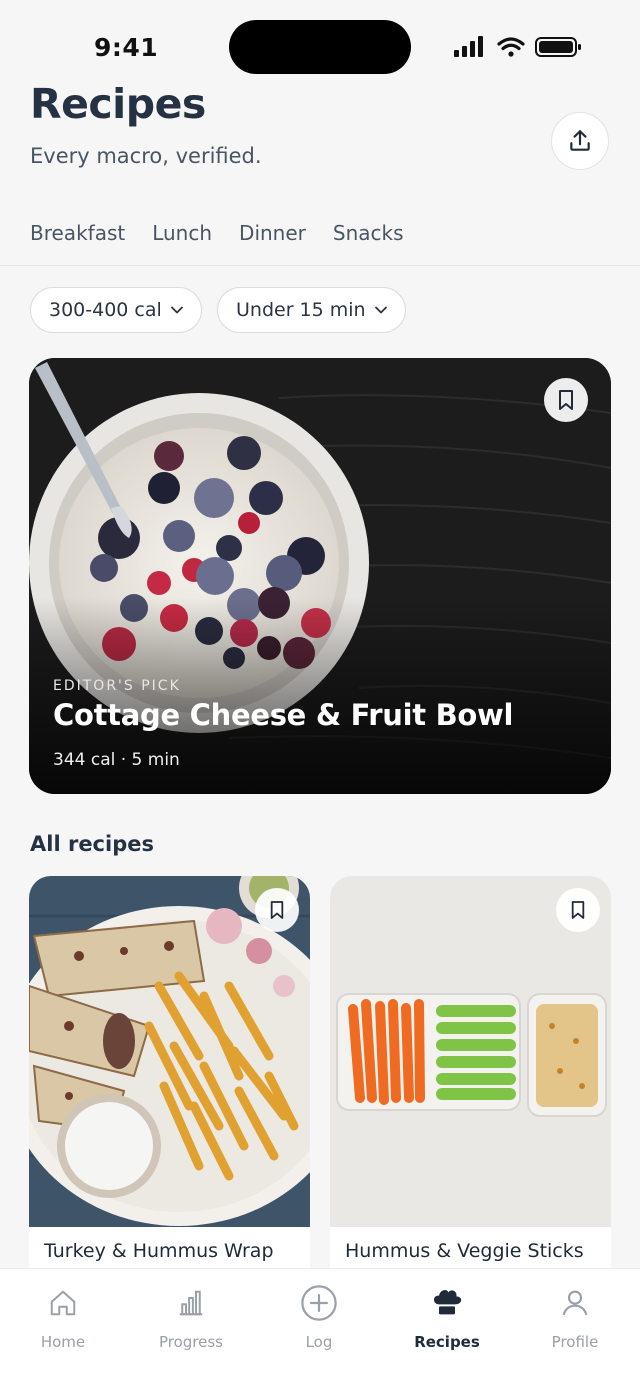 Image resolution: width=640 pixels, height=1392 pixels. What do you see at coordinates (116, 760) in the screenshot?
I see `featured-meta: 344 cal · 5 min` at bounding box center [116, 760].